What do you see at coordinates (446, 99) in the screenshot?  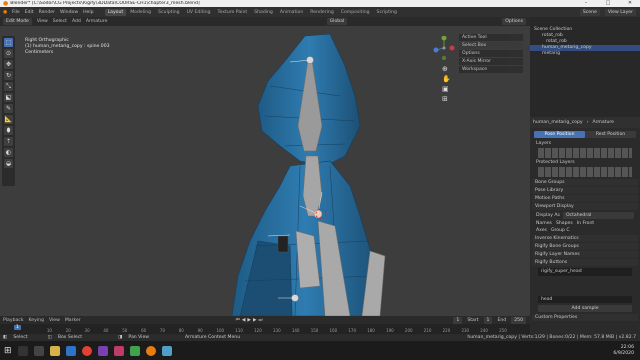 I see `grid-icon: ⊞` at bounding box center [446, 99].